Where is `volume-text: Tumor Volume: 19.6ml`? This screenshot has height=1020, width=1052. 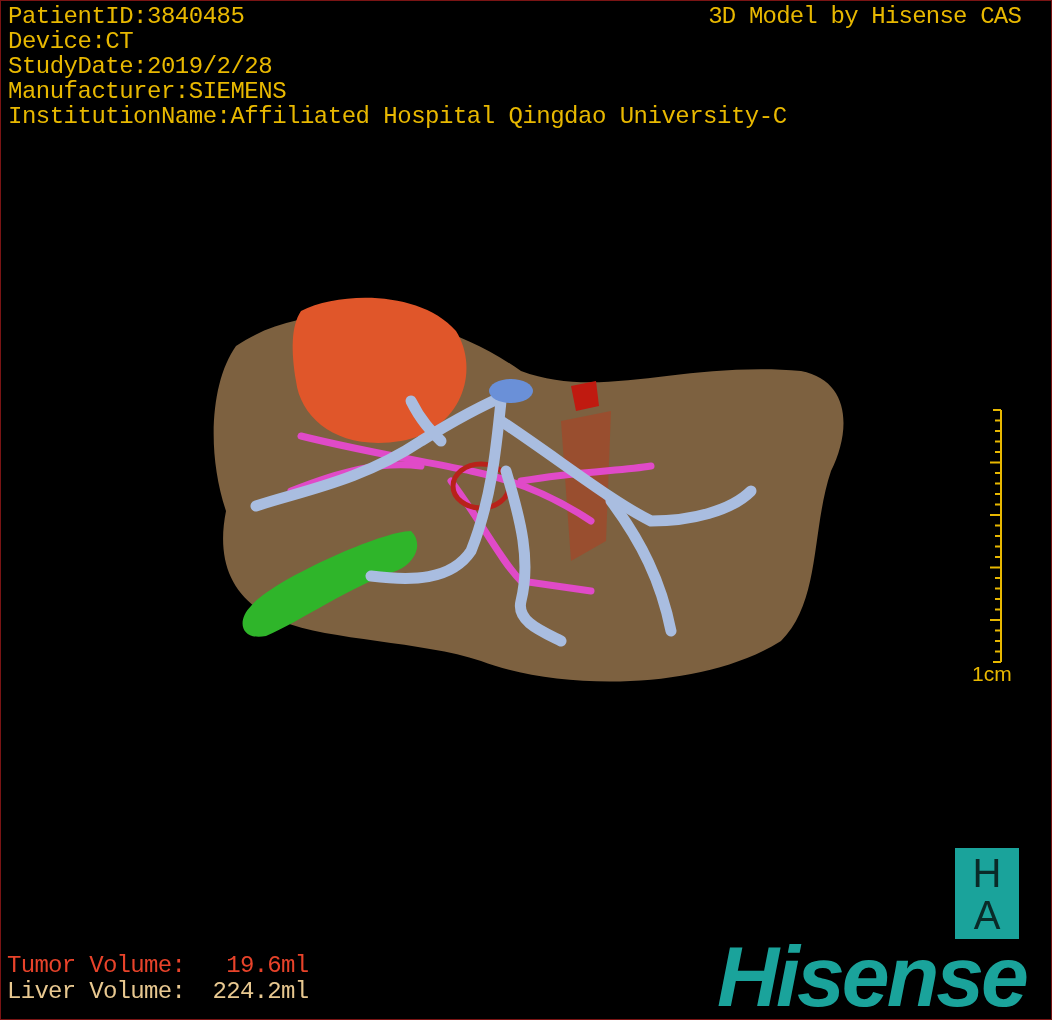 volume-text: Tumor Volume: 19.6ml is located at coordinates (158, 966).